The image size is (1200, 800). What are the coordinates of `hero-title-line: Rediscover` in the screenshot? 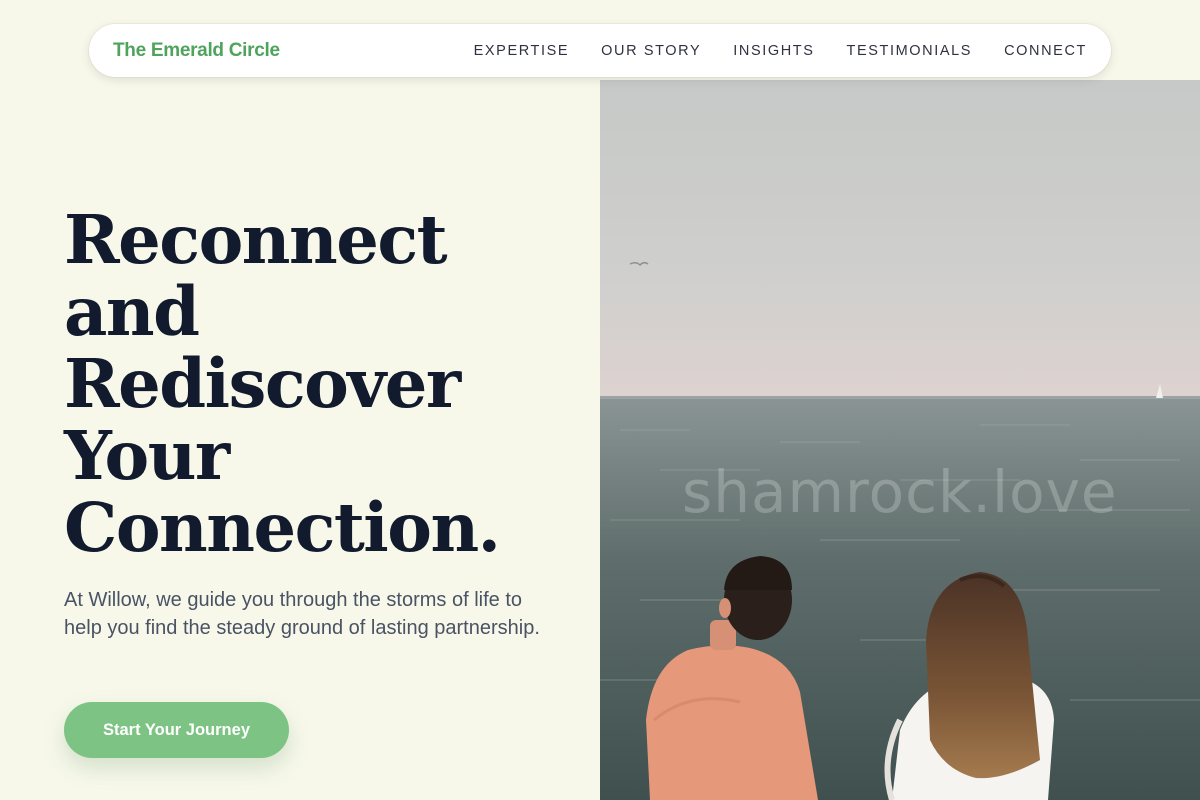 It's located at (262, 383).